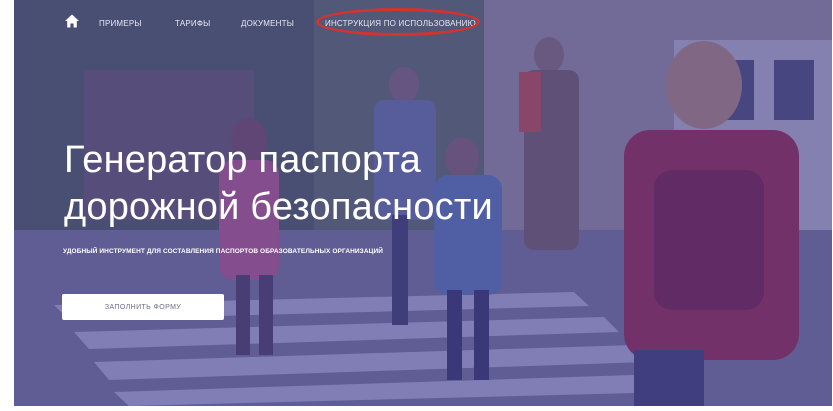  Describe the element at coordinates (143, 307) in the screenshot. I see `fill-form-button: ЗАПОЛНИТЬ ФОРМУ` at that location.